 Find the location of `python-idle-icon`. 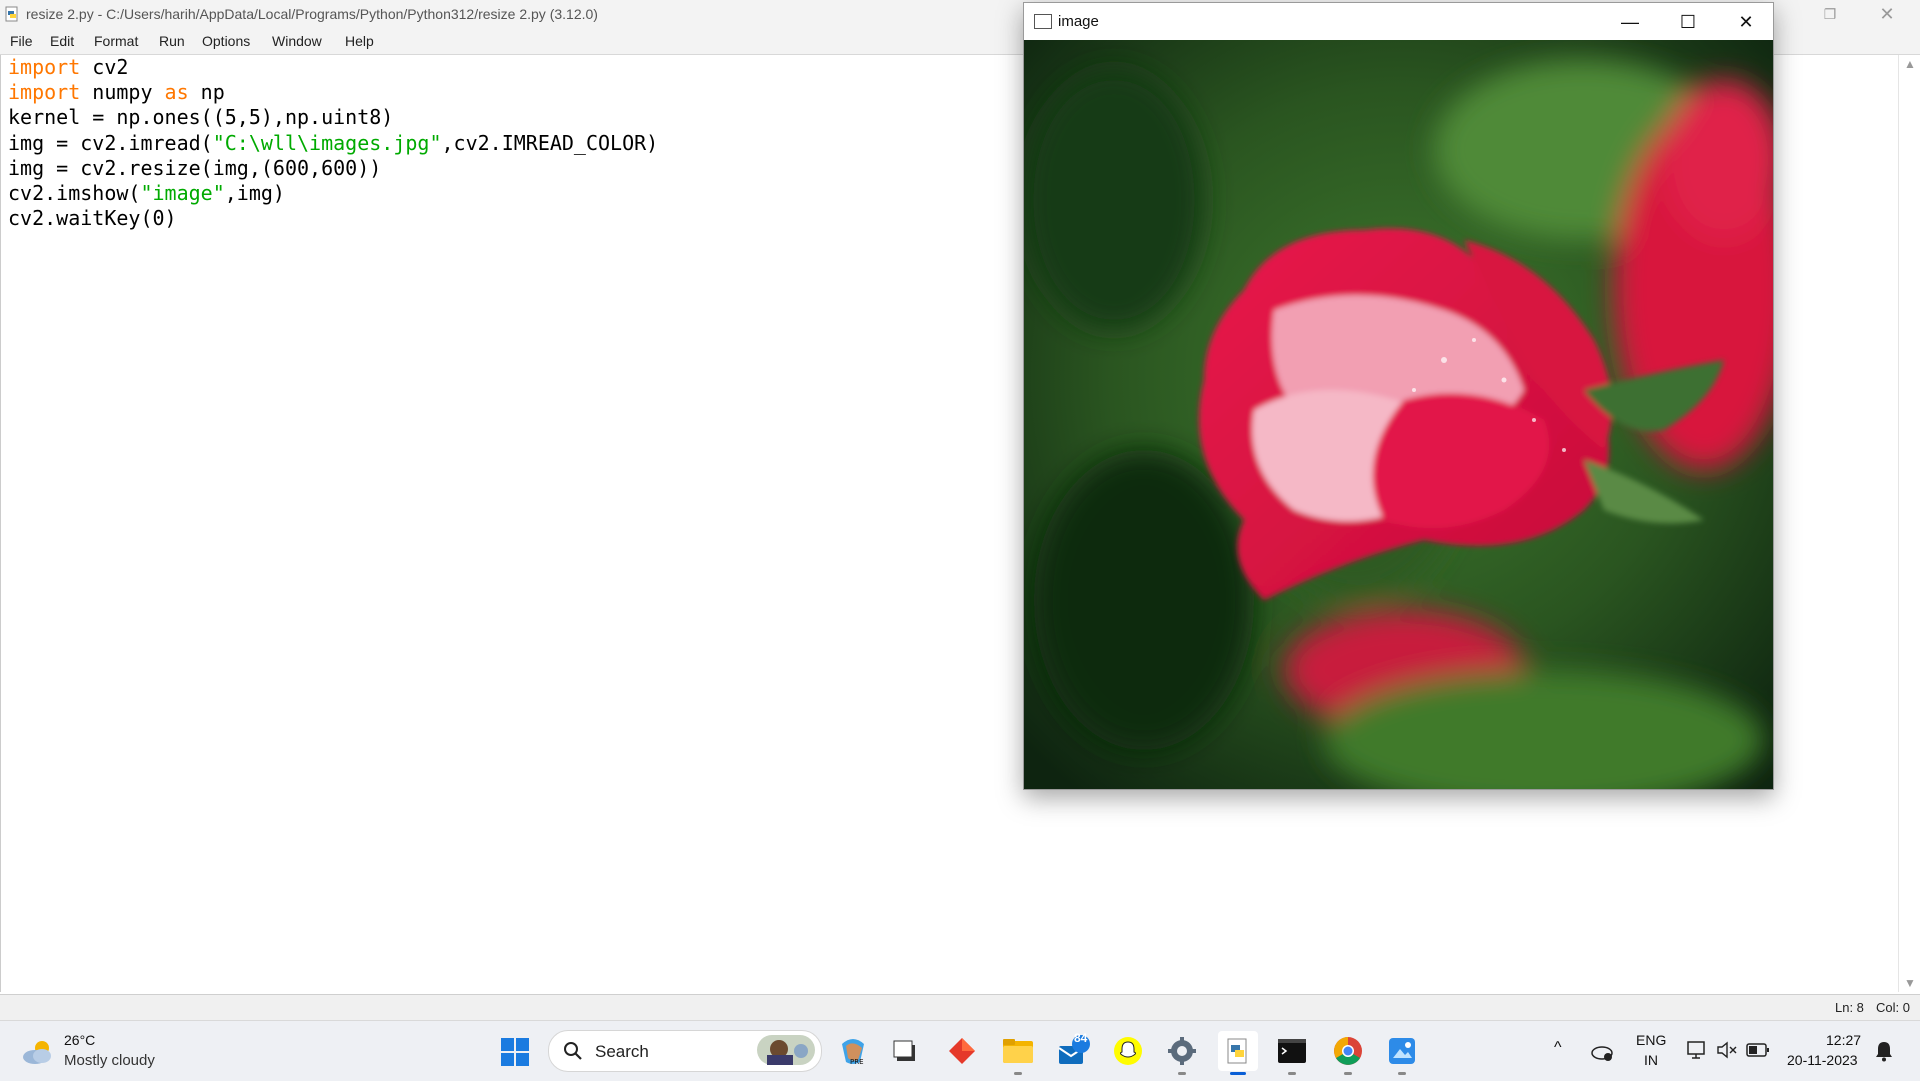

python-idle-icon is located at coordinates (1238, 1053).